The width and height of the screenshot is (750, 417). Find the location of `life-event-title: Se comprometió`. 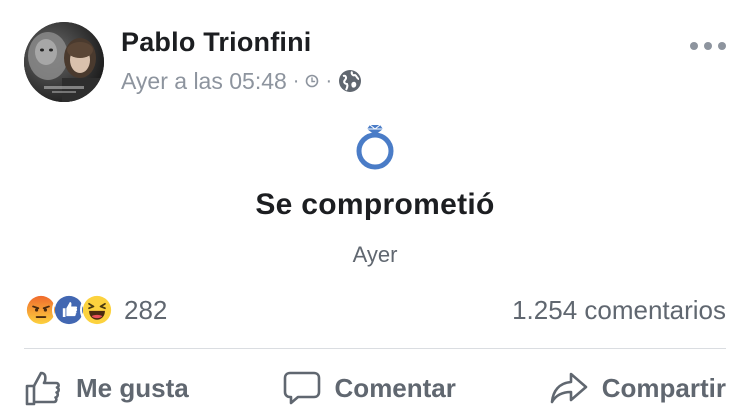

life-event-title: Se comprometió is located at coordinates (375, 204).